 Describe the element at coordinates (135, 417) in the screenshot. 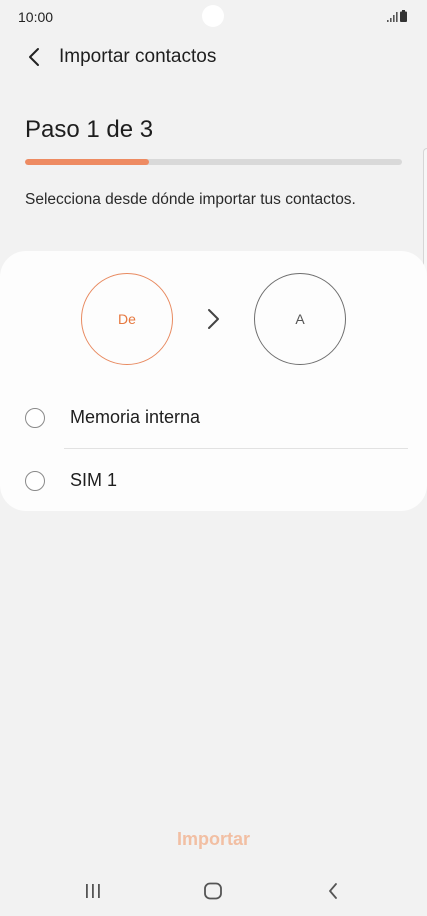

I see `option-label: Memoria interna` at that location.